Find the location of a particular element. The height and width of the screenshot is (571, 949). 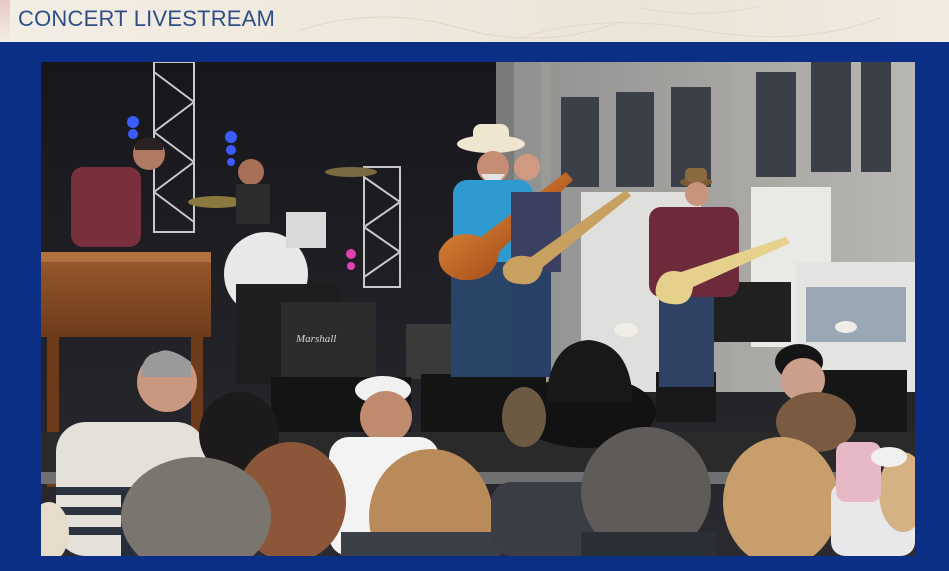

svg-text: Marshall is located at coordinates (315, 339).